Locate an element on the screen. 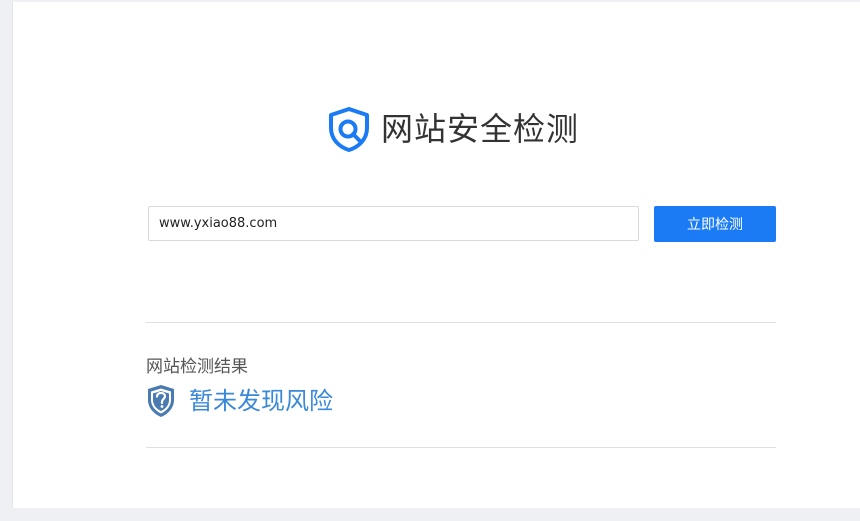 The image size is (860, 521). check-now-button: 立即检测 is located at coordinates (715, 224).